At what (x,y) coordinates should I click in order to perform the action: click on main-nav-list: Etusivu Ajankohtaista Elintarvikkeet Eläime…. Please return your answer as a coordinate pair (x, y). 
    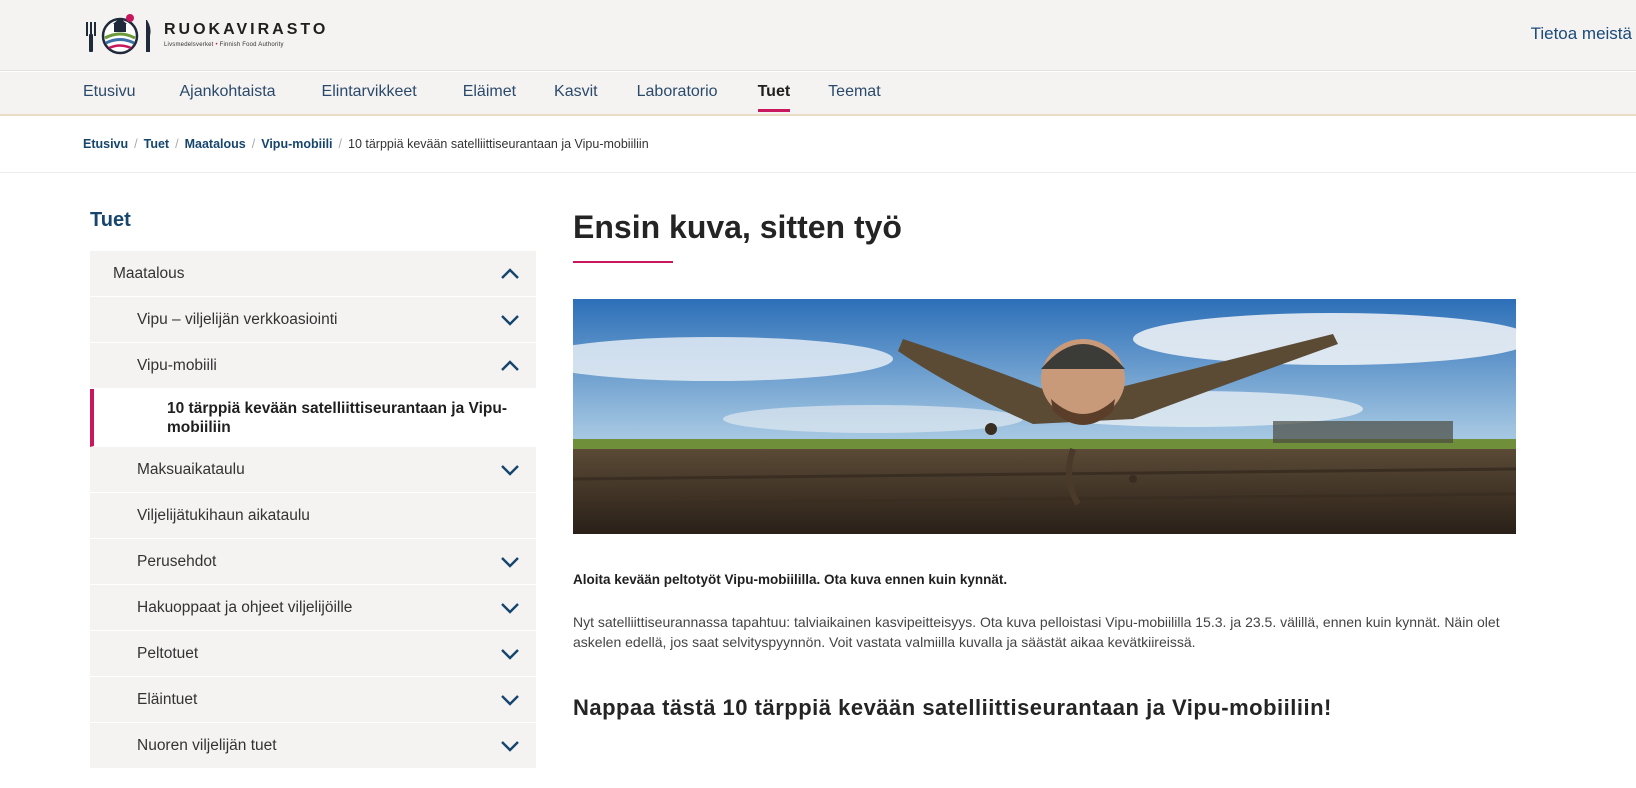
    Looking at the image, I should click on (482, 94).